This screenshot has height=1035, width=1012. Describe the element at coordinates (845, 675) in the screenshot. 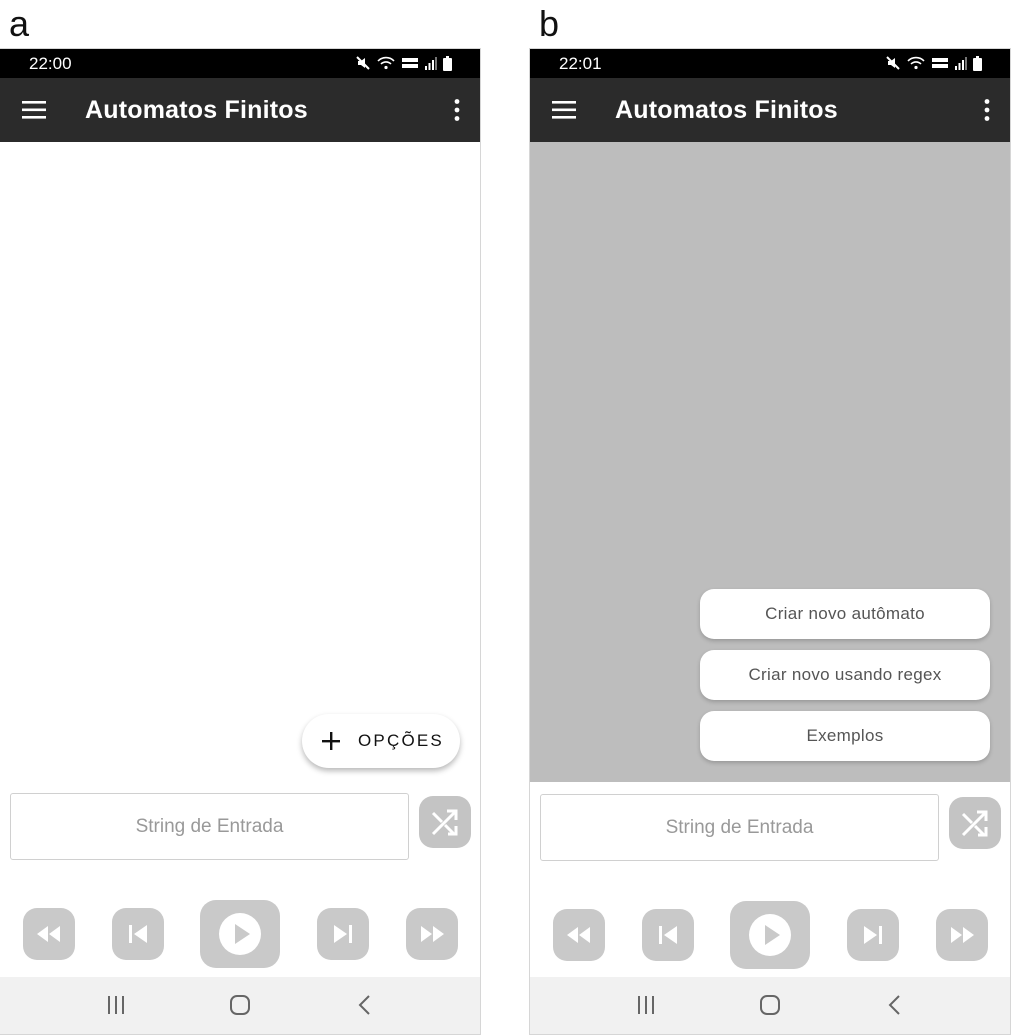

I see `menu-option-create-regex: Criar novo usando regex` at that location.